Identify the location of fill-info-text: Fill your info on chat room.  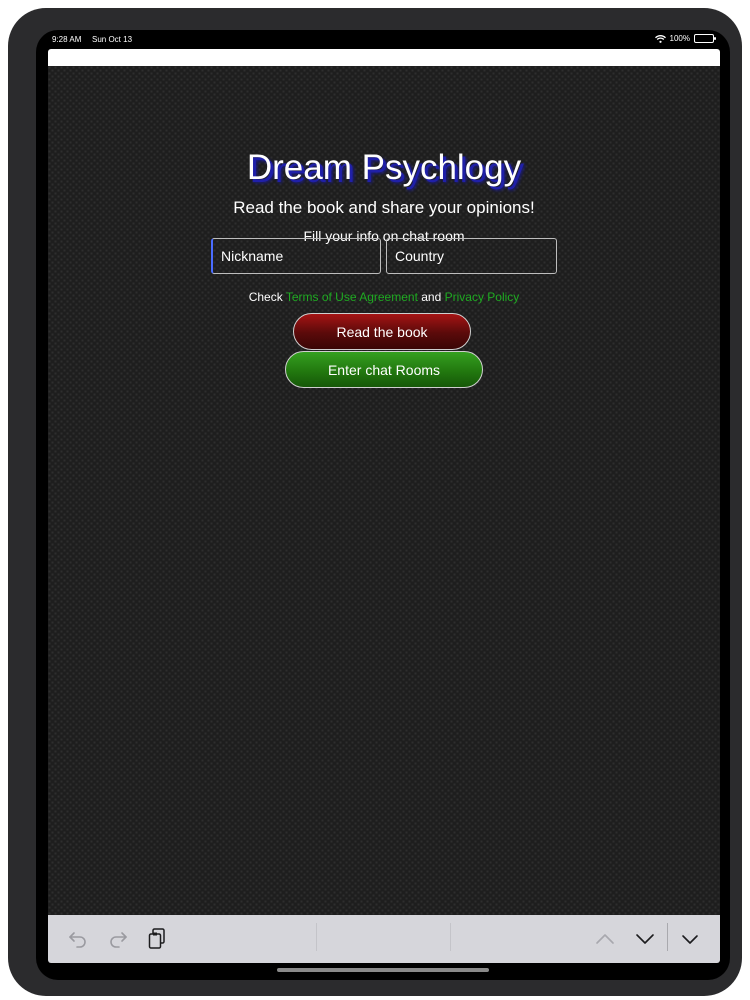
(384, 236).